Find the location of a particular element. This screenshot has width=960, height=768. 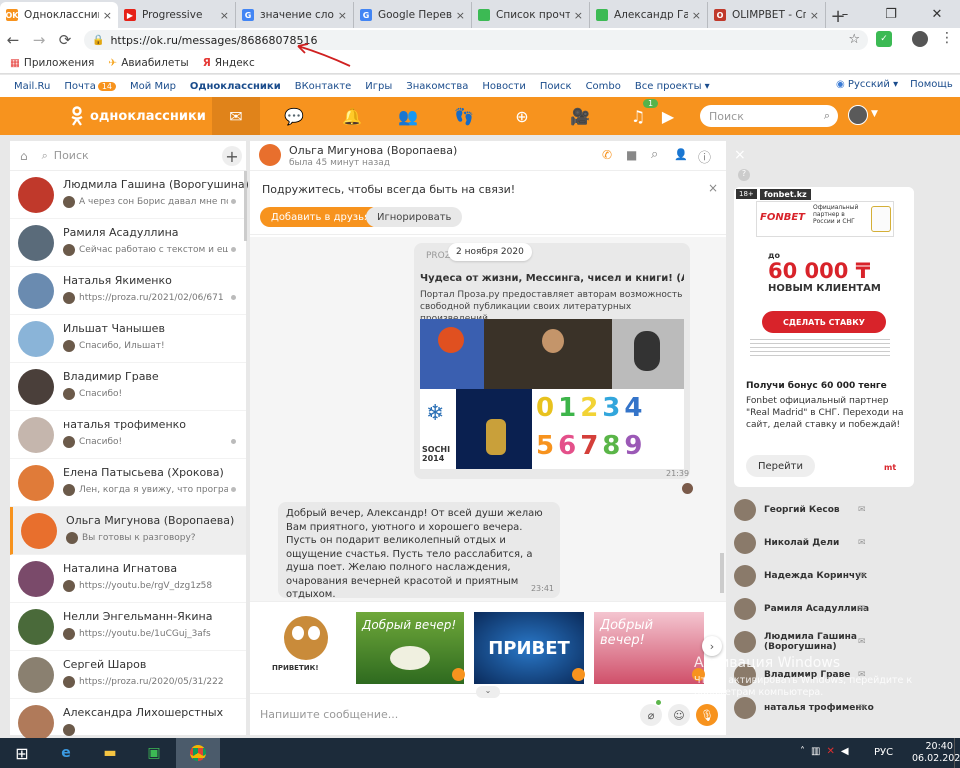

windows-start-icon: ⊞ is located at coordinates (22, 753).